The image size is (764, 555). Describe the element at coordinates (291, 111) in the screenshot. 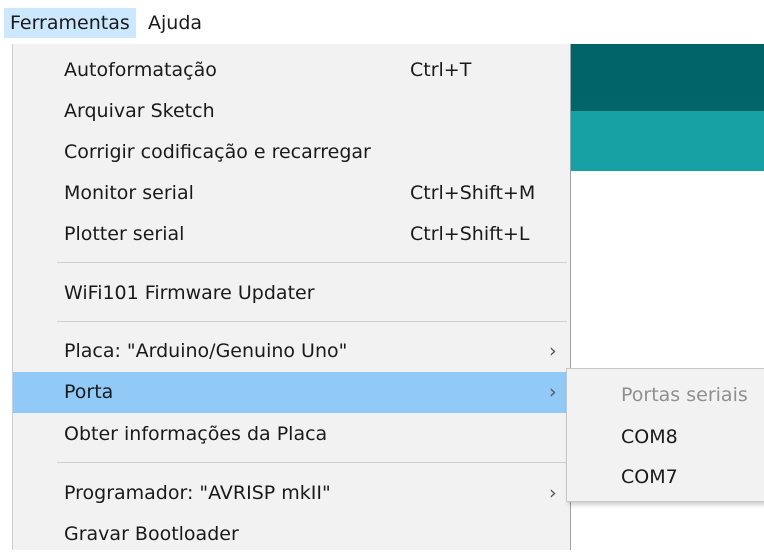

I see `menu-item-archive-sketch: Arquivar Sketch` at that location.